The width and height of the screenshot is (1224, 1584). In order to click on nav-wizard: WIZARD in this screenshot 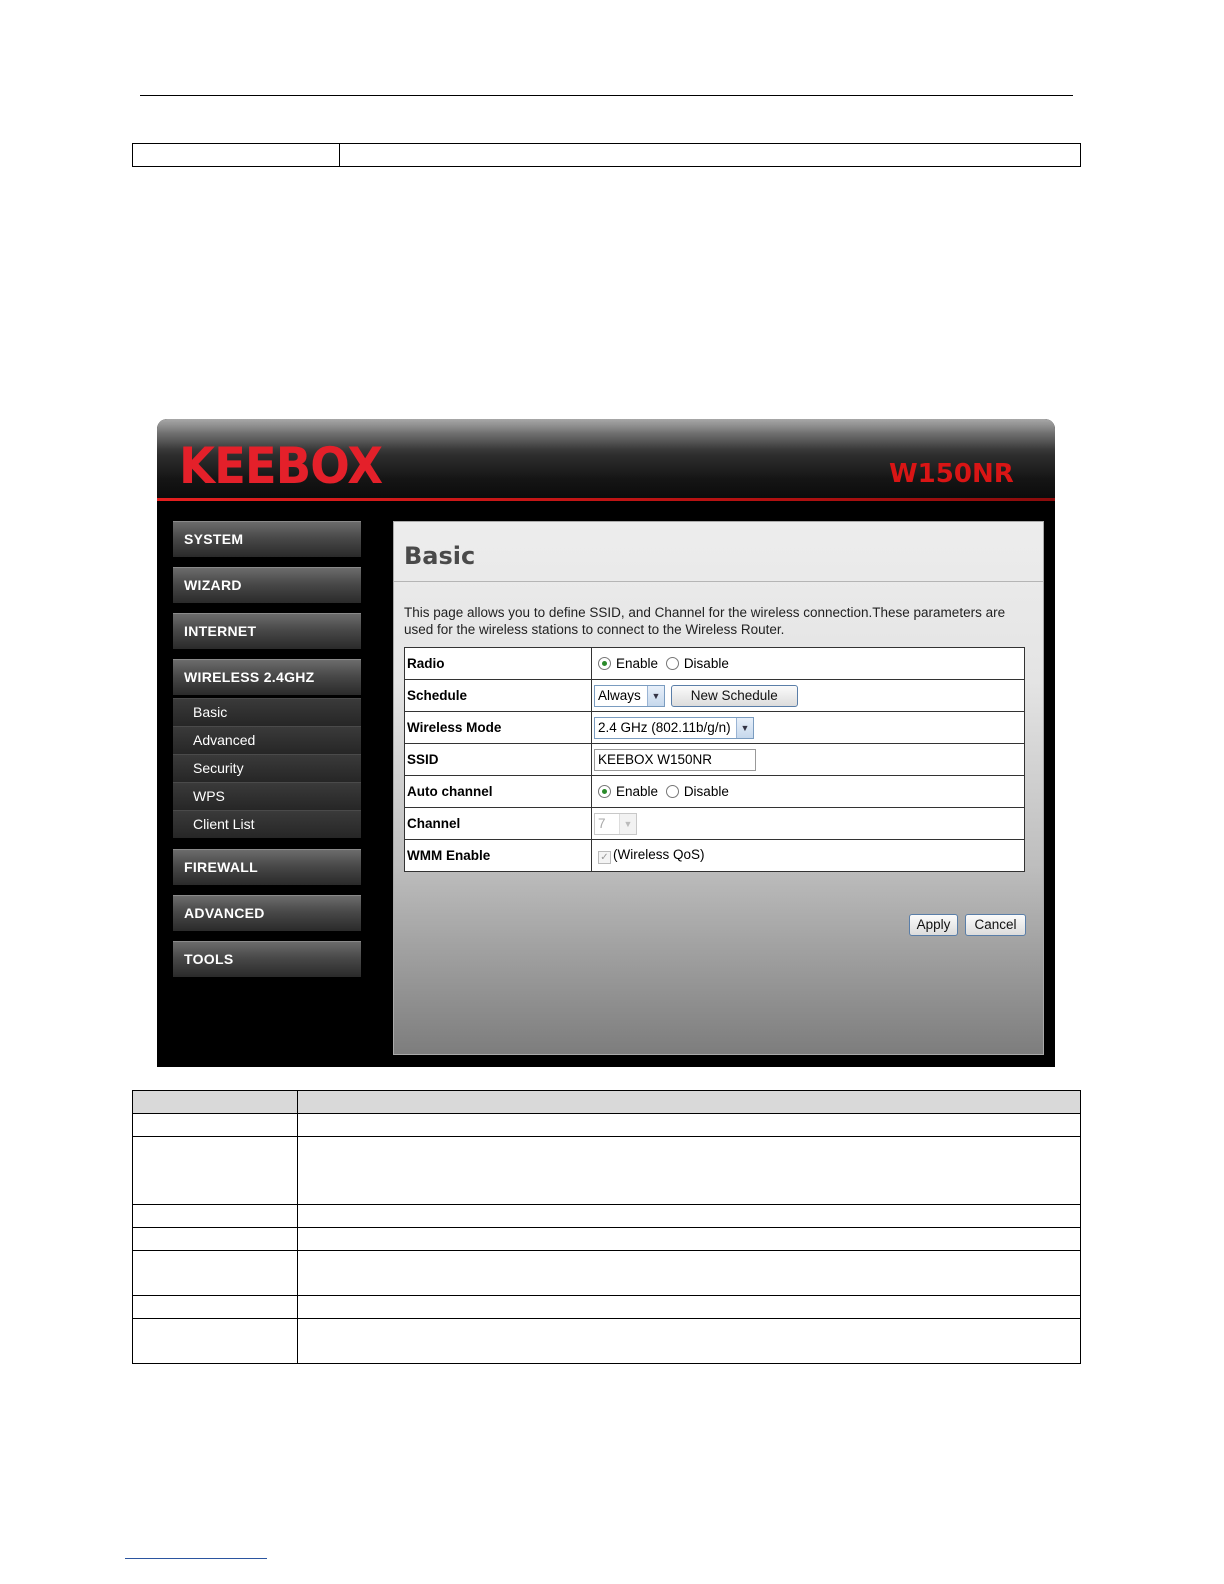, I will do `click(267, 585)`.